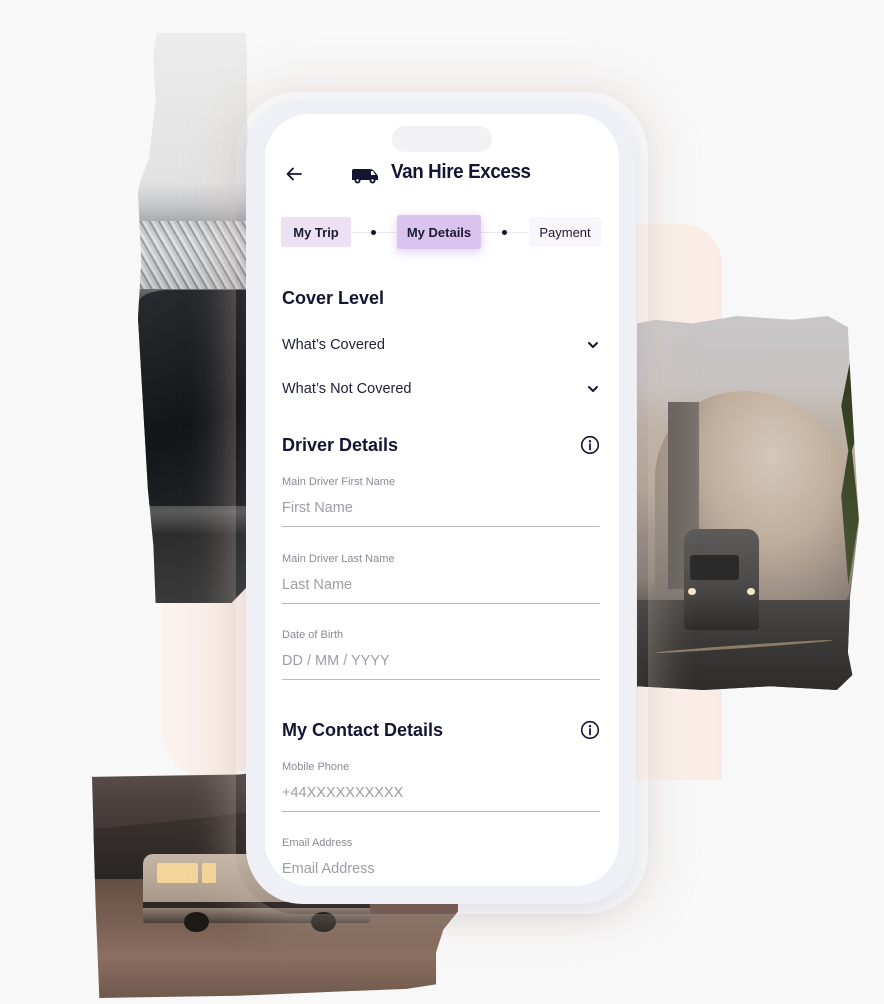  What do you see at coordinates (338, 559) in the screenshot?
I see `field-label: Main Driver Last Name` at bounding box center [338, 559].